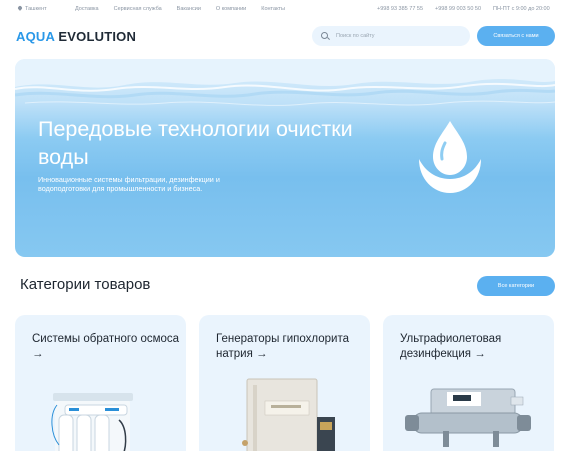  What do you see at coordinates (107, 347) in the screenshot?
I see `category-title: Системы обратного осмоса →` at bounding box center [107, 347].